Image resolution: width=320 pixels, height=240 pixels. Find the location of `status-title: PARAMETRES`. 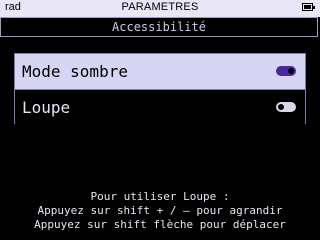

status-title: PARAMETRES is located at coordinates (160, 7).